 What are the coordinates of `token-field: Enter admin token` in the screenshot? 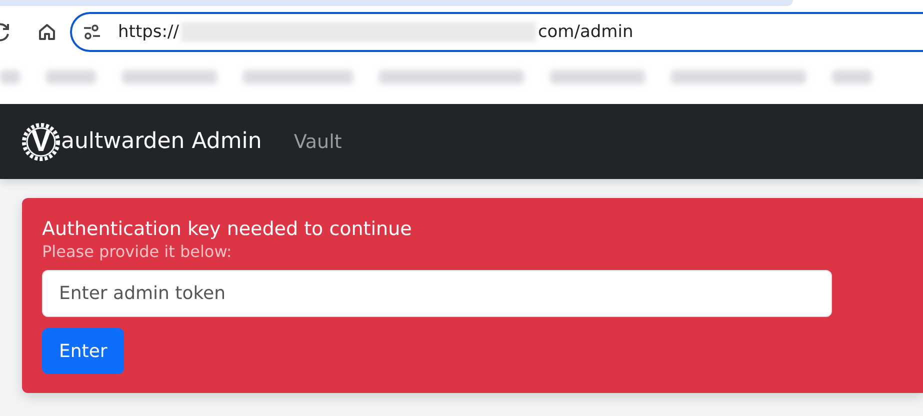 It's located at (437, 293).